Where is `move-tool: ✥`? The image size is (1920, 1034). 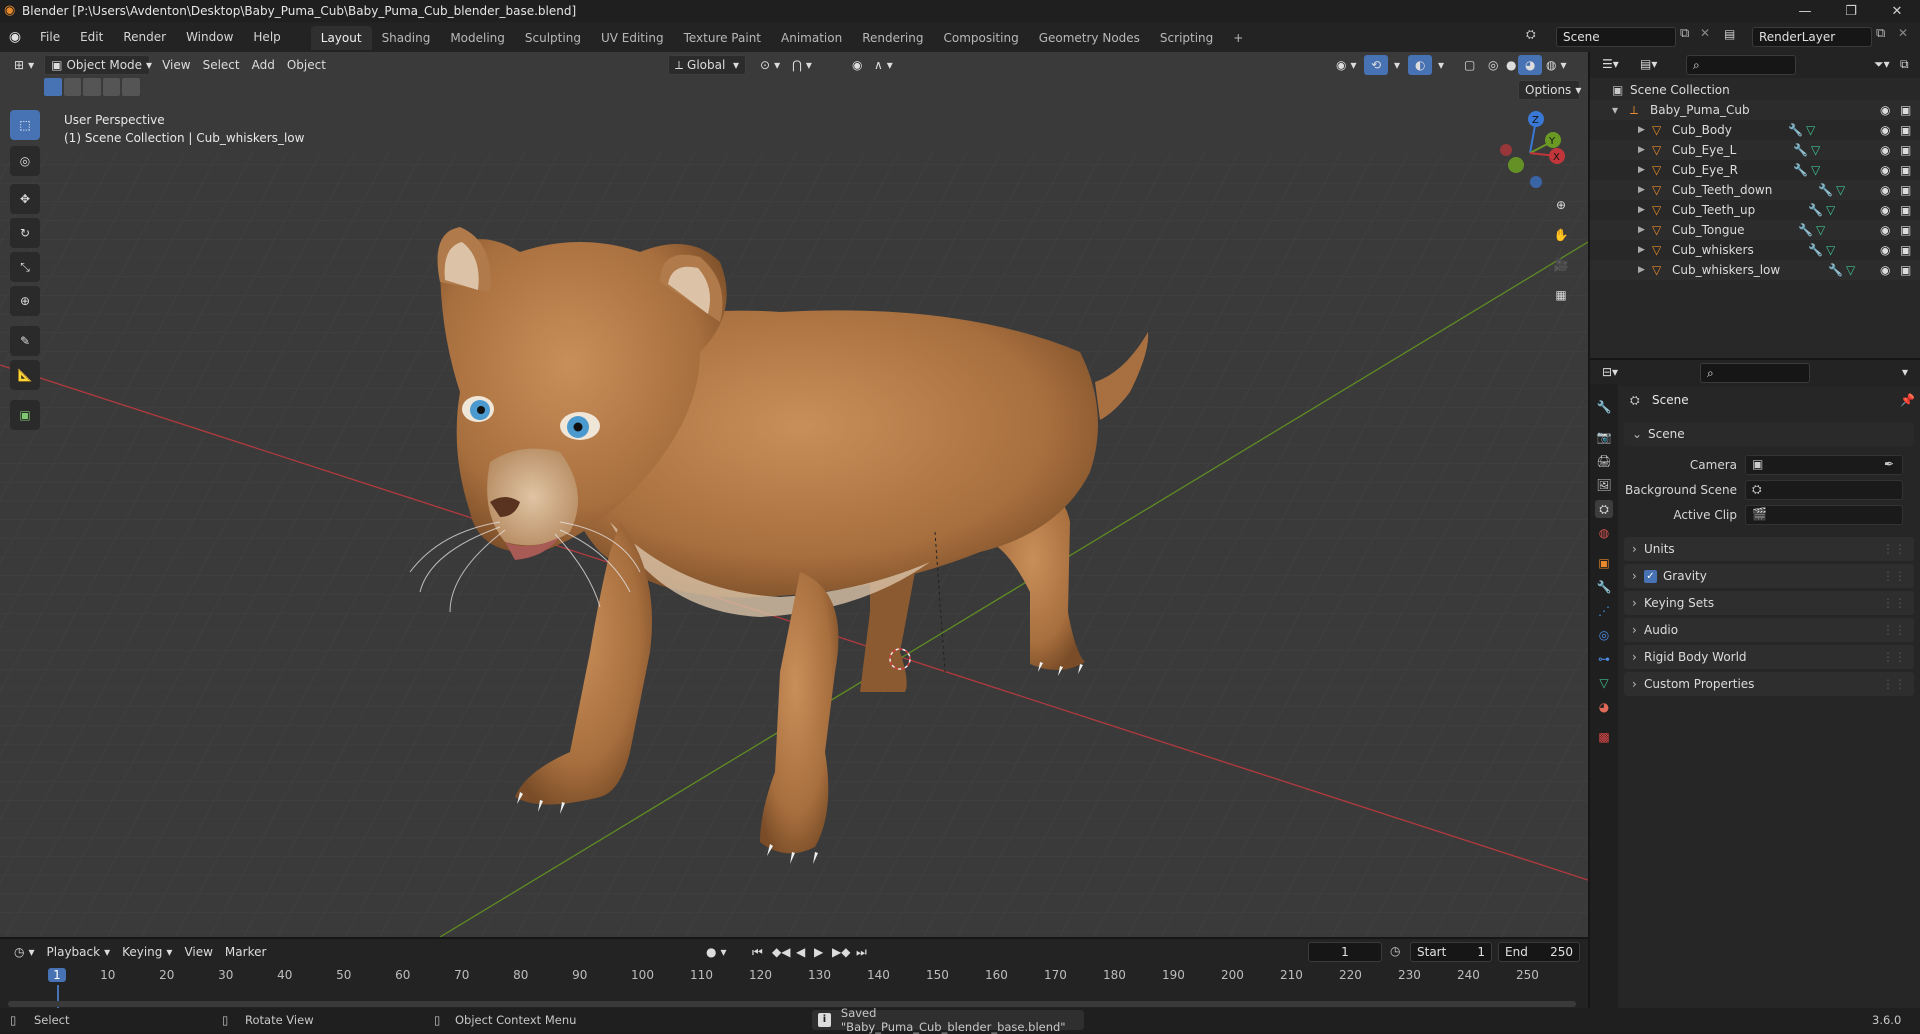 move-tool: ✥ is located at coordinates (25, 199).